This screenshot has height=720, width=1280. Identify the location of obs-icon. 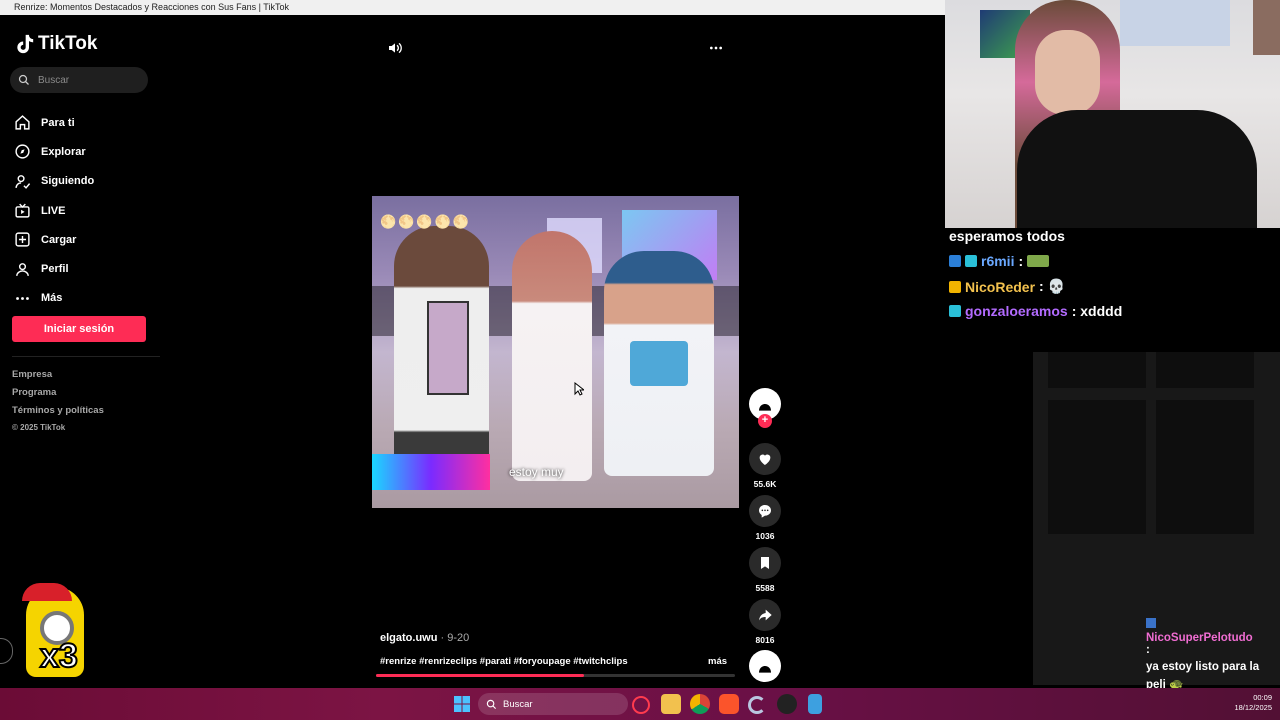
(787, 704).